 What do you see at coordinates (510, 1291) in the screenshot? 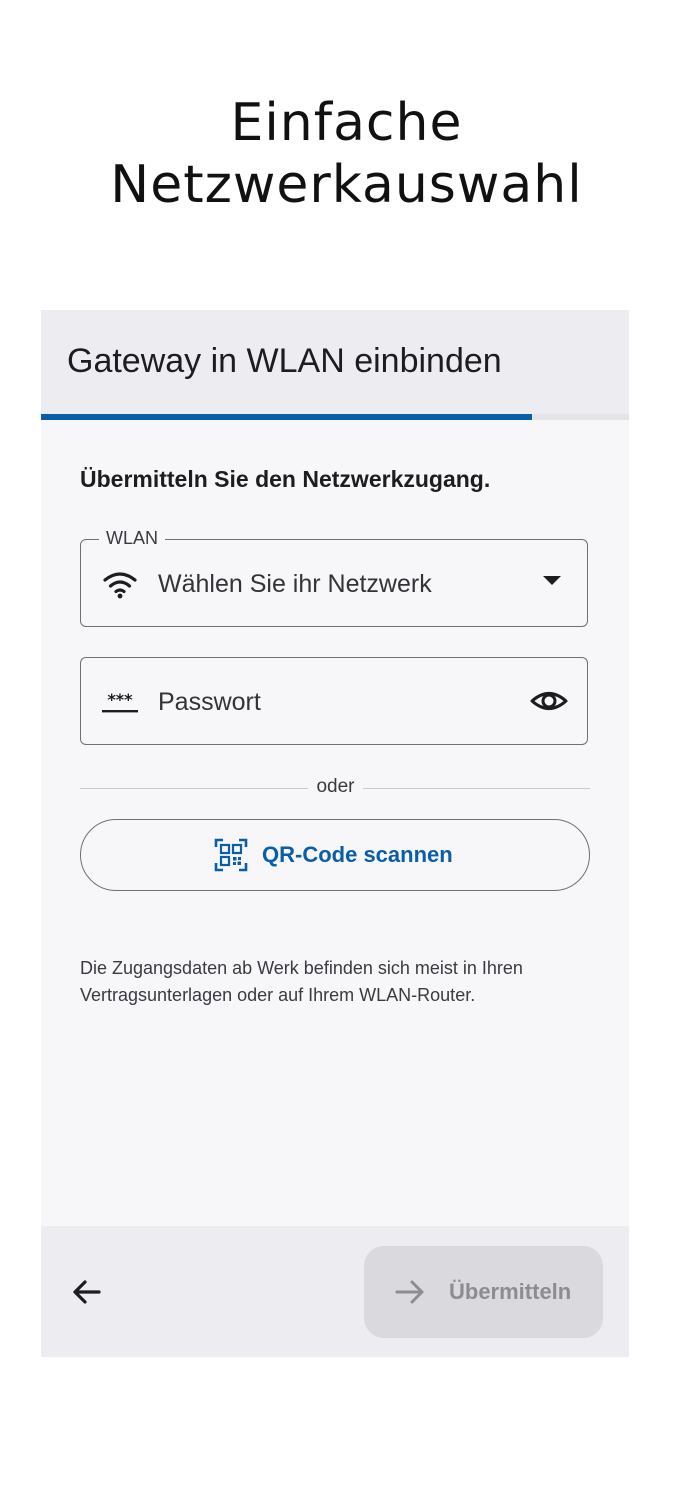
I see `submit-button-label: Übermitteln` at bounding box center [510, 1291].